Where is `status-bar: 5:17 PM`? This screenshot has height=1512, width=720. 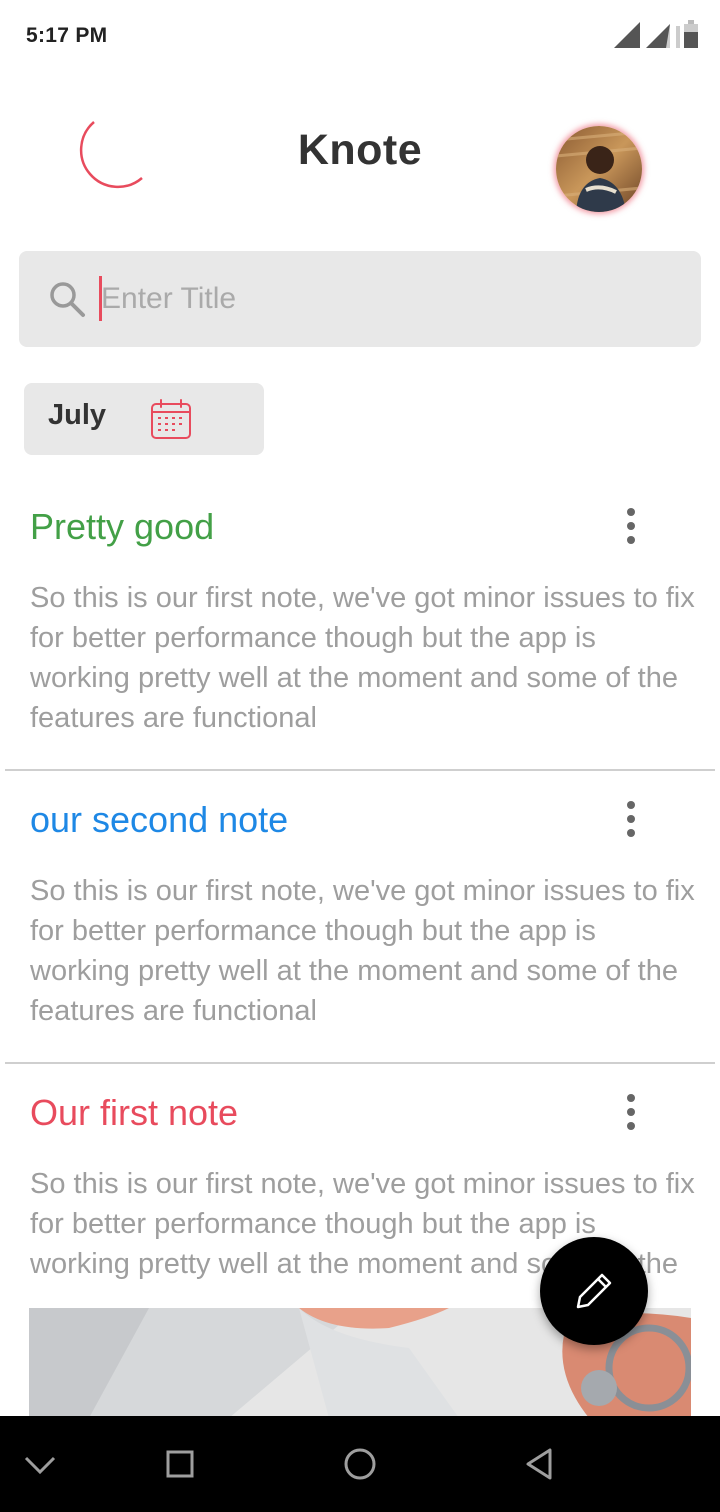 status-bar: 5:17 PM is located at coordinates (360, 36).